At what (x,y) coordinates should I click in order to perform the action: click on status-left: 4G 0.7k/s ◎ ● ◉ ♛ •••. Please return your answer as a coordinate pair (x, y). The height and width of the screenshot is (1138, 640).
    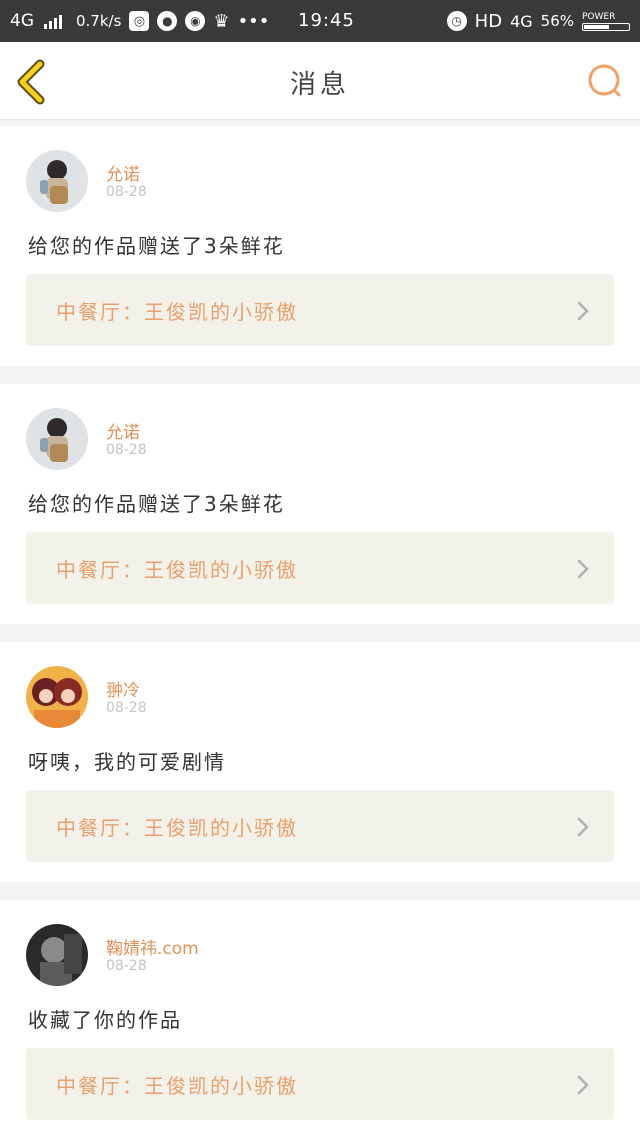
    Looking at the image, I should click on (139, 21).